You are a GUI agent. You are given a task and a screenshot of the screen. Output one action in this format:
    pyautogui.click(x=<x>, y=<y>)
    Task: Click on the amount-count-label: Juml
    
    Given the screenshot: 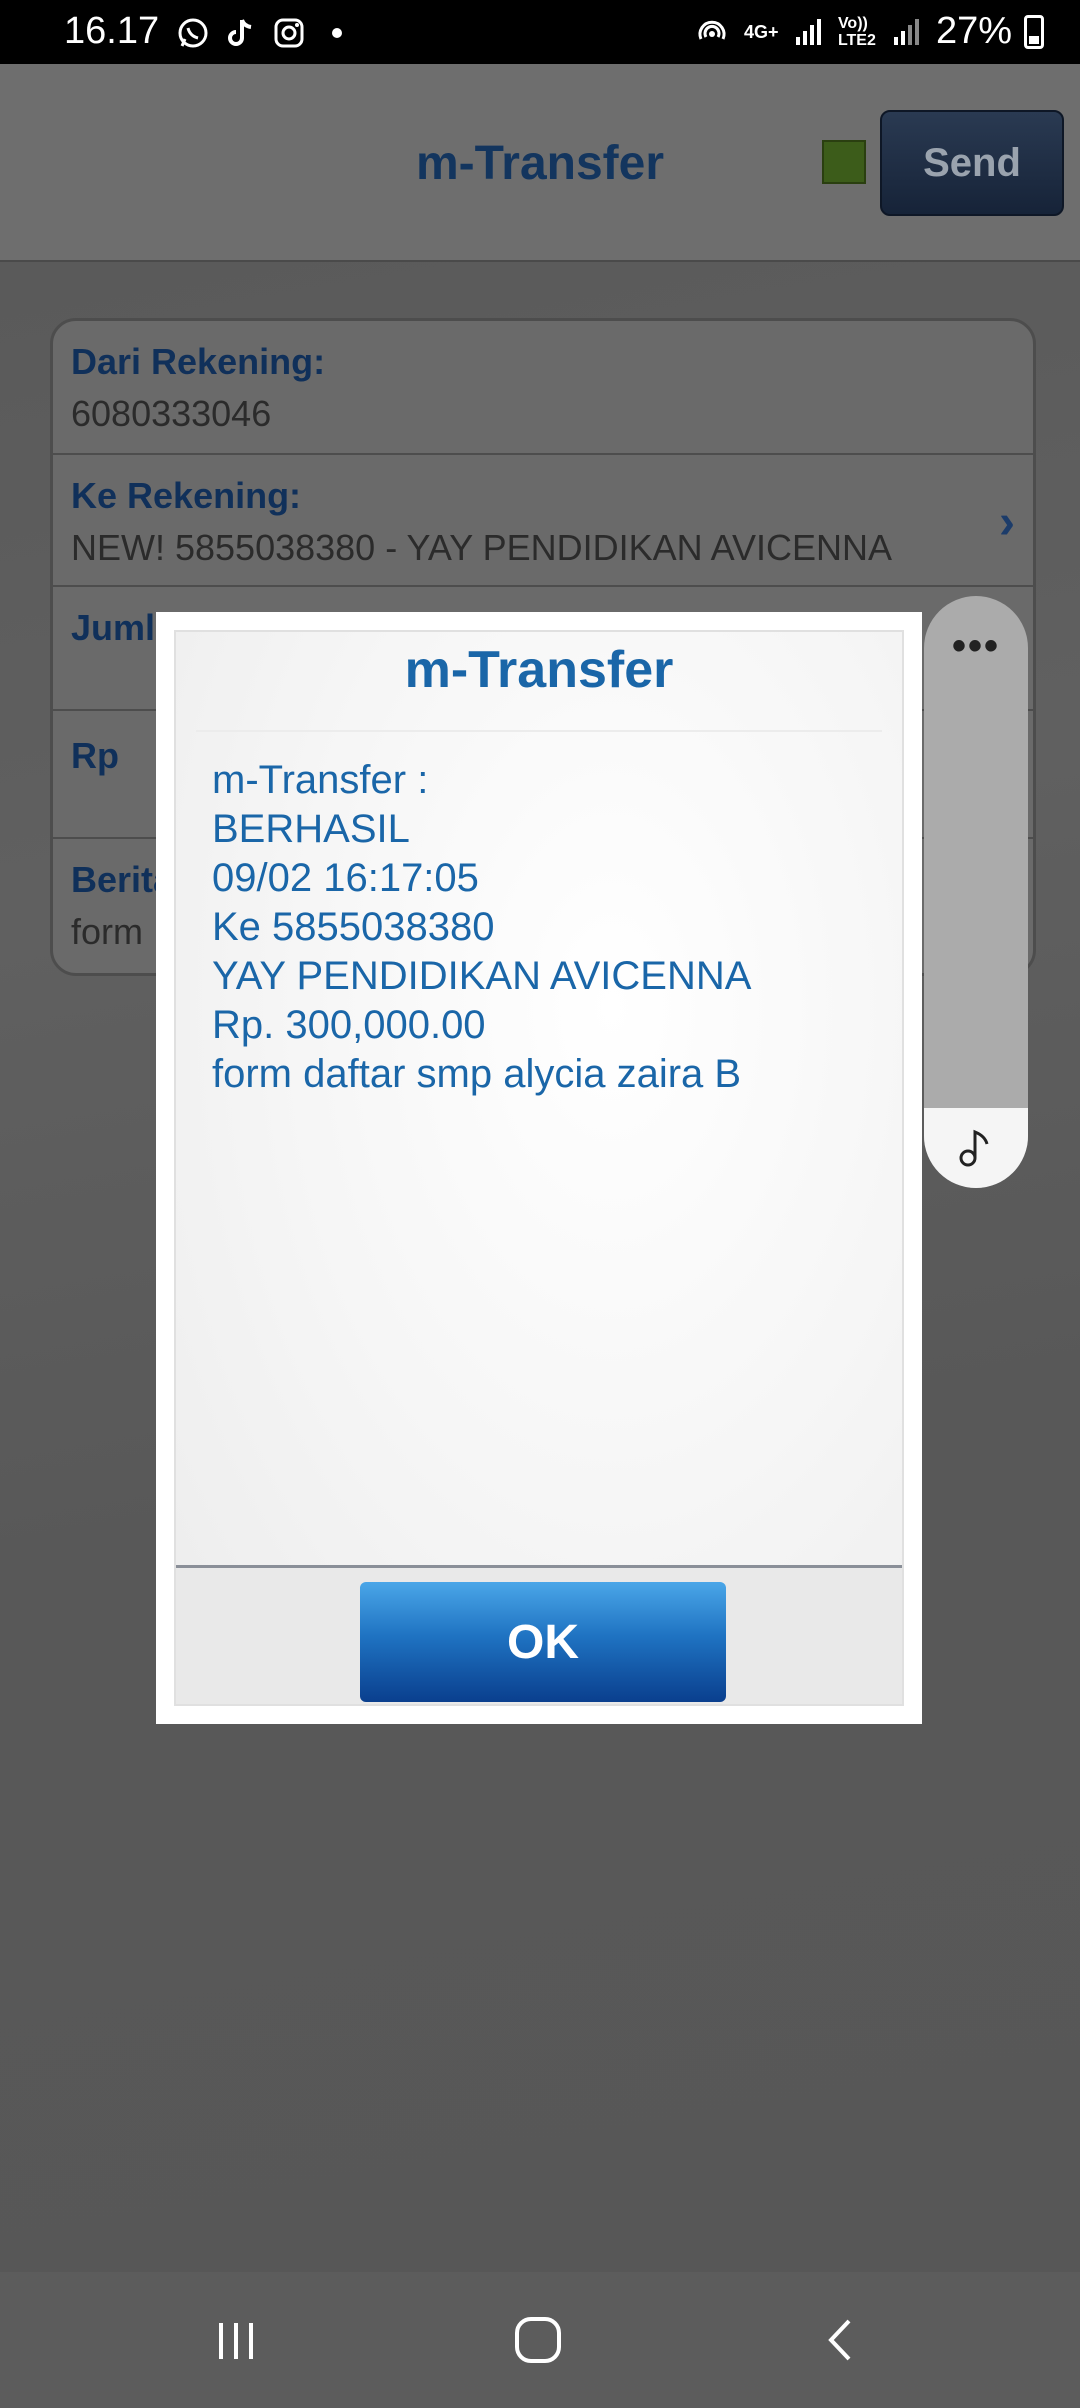 What is the action you would take?
    pyautogui.click(x=113, y=627)
    